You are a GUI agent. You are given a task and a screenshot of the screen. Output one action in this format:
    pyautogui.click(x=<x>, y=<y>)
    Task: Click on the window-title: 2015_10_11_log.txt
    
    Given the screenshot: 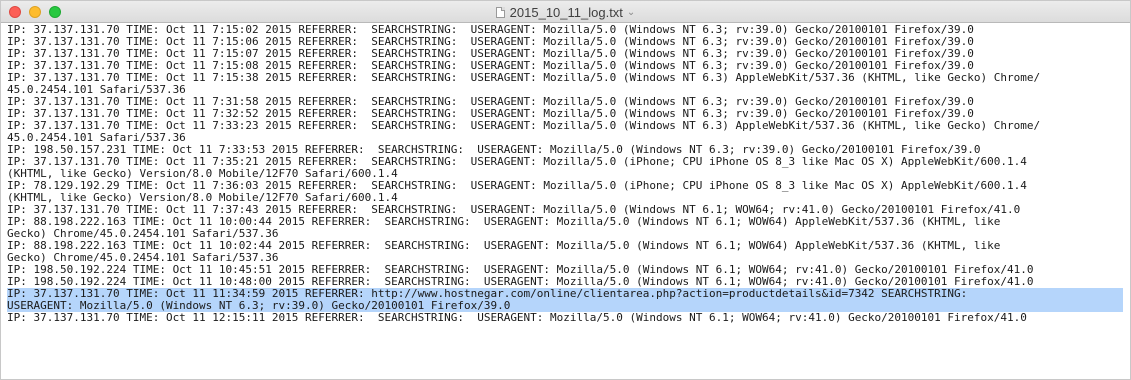 What is the action you would take?
    pyautogui.click(x=566, y=12)
    